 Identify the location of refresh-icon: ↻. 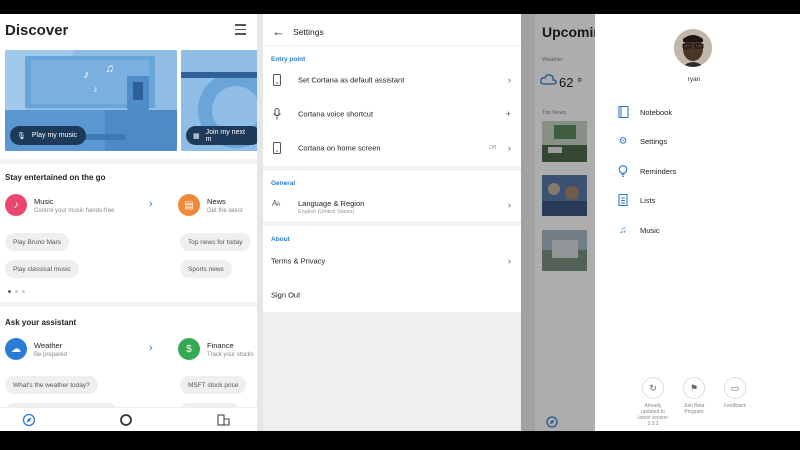
(653, 388).